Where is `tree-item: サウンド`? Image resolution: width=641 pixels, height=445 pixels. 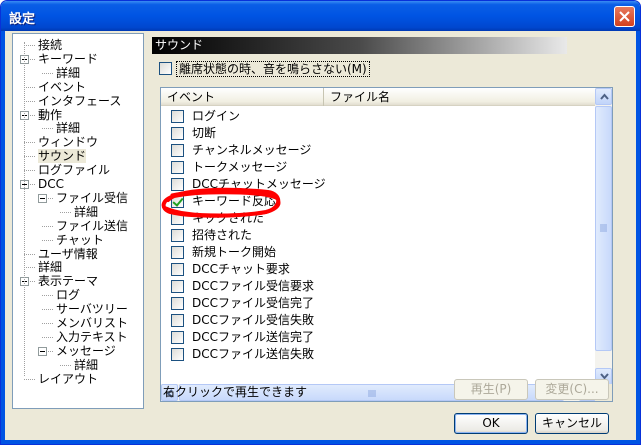 tree-item: サウンド is located at coordinates (62, 156).